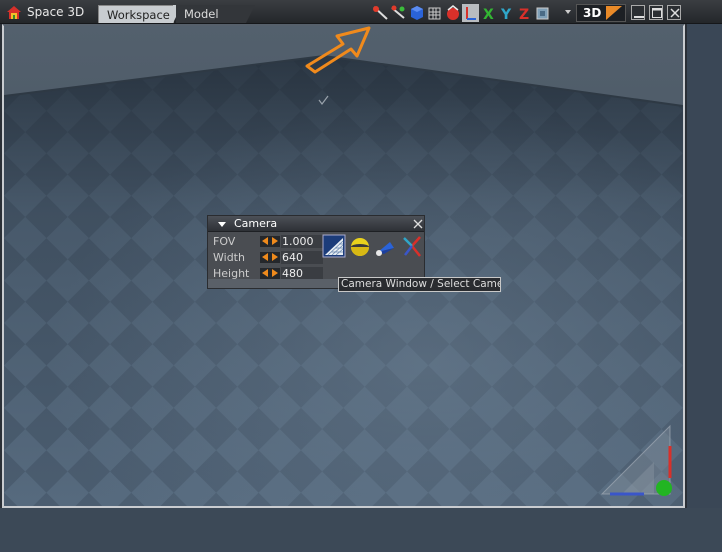 This screenshot has width=722, height=552. What do you see at coordinates (229, 257) in the screenshot?
I see `width-label: Width` at bounding box center [229, 257].